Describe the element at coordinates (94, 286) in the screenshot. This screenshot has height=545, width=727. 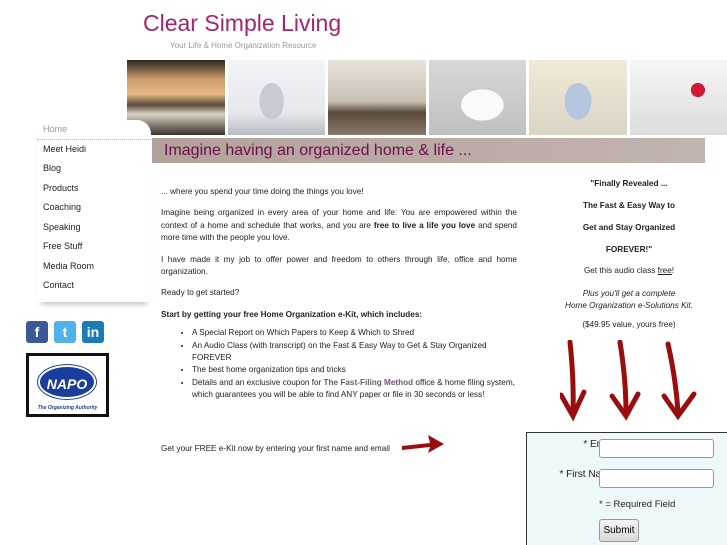
I see `nav-contact: Contact` at that location.